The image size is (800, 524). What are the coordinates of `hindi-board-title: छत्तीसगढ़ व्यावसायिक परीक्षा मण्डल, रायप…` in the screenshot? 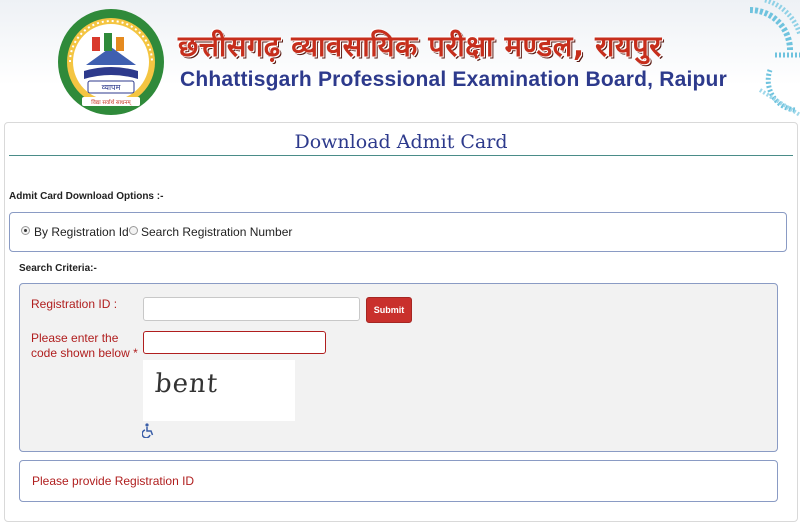 It's located at (420, 46).